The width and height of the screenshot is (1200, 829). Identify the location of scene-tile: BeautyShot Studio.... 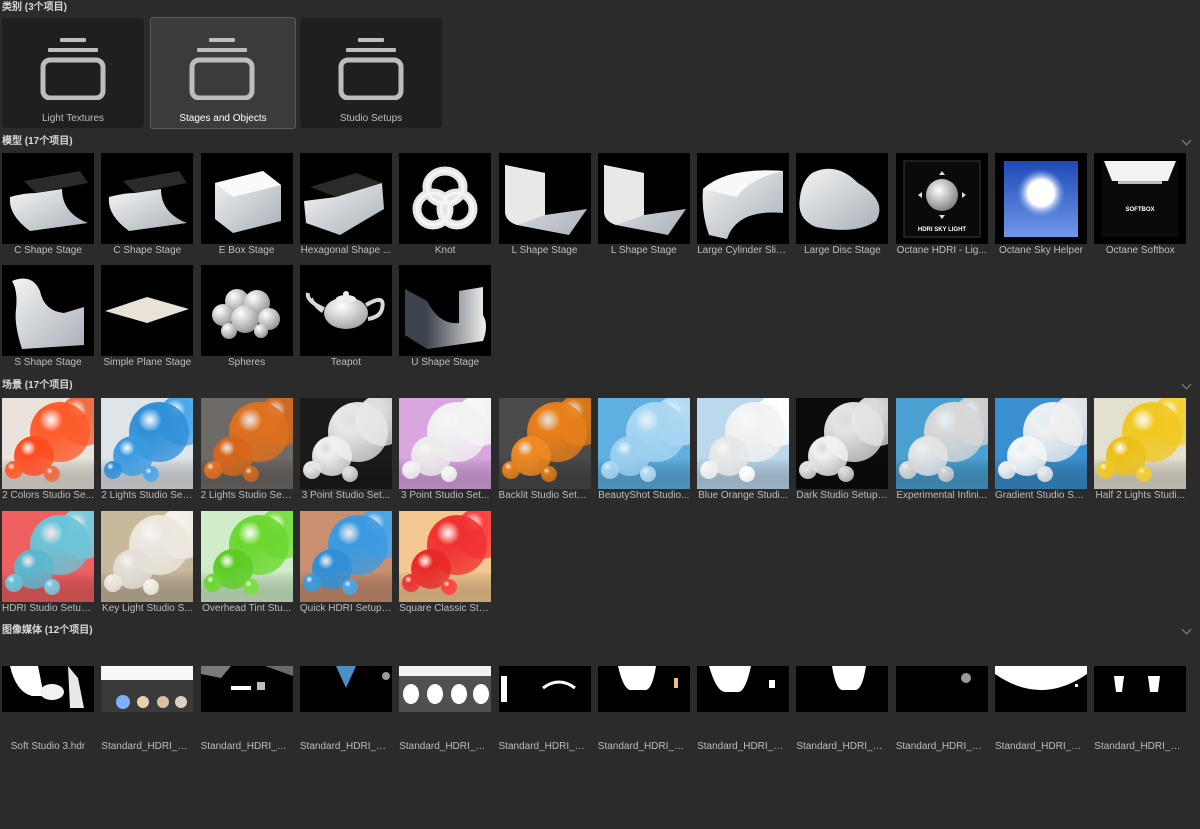
(643, 450).